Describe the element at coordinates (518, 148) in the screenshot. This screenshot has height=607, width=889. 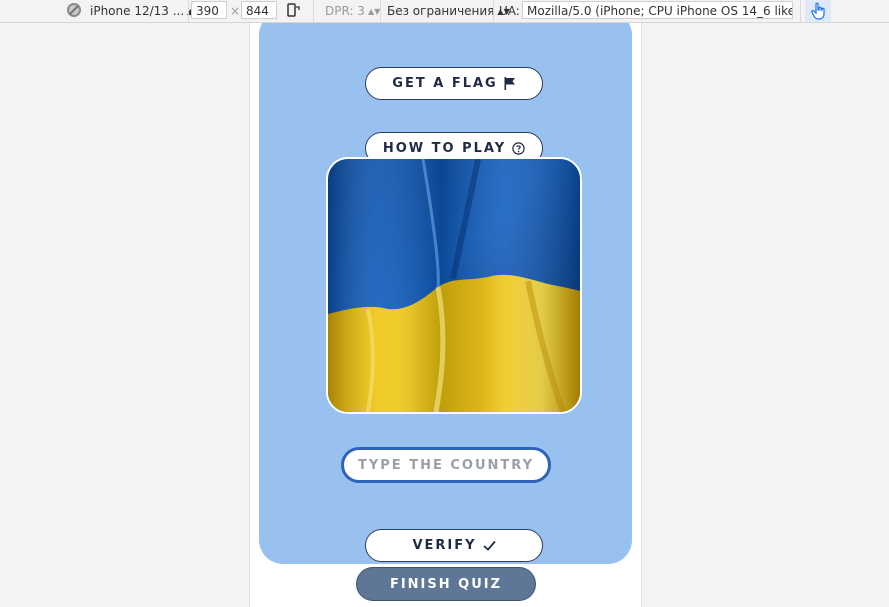
I see `question-circle-icon` at that location.